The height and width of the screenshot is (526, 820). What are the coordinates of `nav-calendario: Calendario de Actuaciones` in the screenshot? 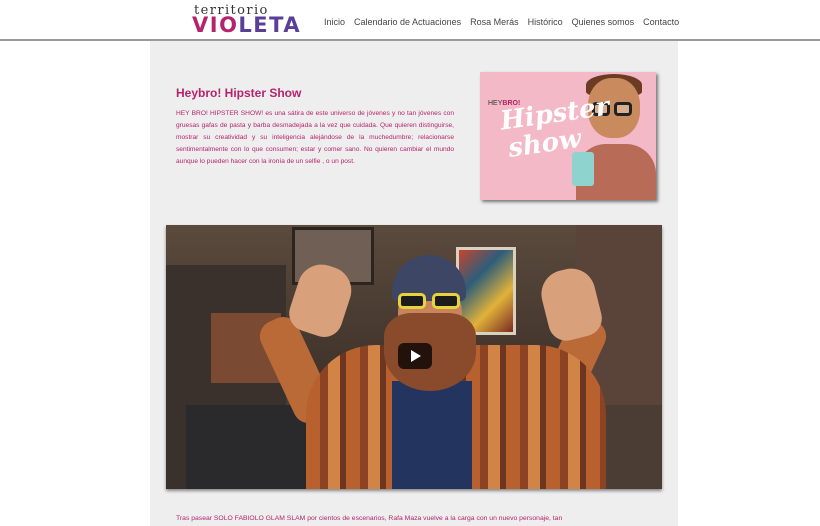 It's located at (407, 22).